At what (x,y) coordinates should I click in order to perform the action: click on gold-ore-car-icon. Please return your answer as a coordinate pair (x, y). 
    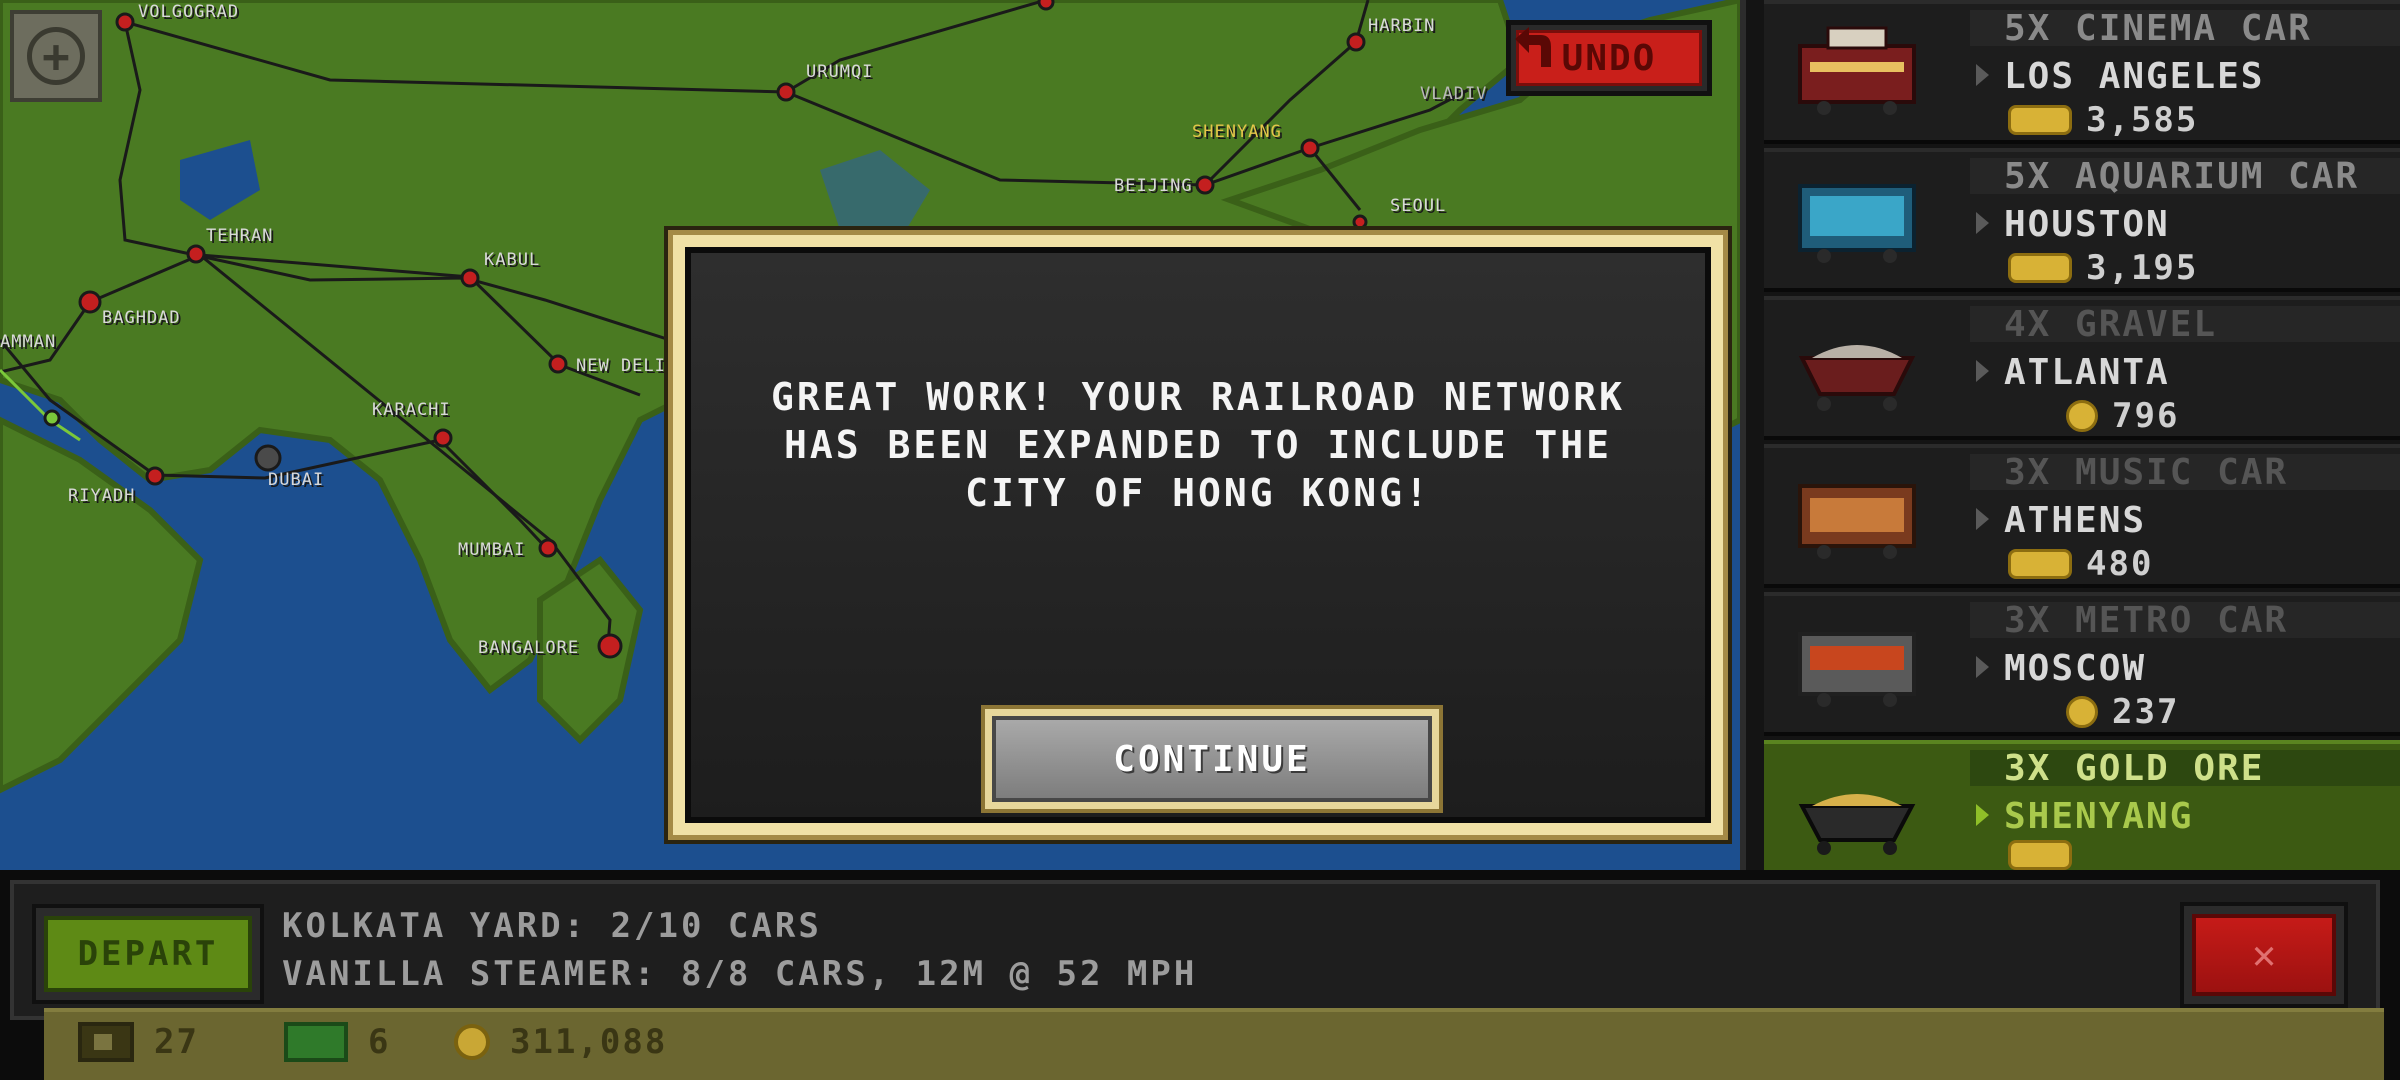
    Looking at the image, I should click on (1857, 824).